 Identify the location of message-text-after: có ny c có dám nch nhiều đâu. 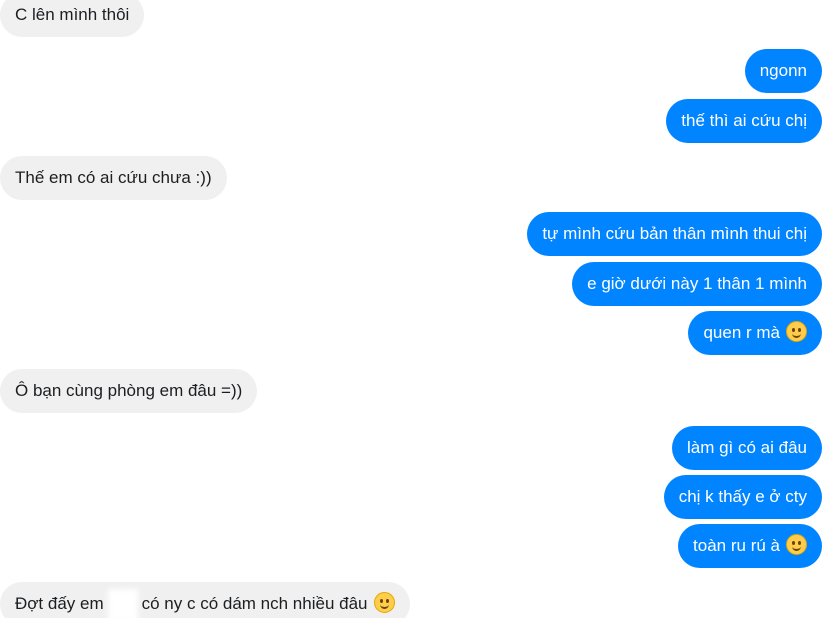
(254, 603).